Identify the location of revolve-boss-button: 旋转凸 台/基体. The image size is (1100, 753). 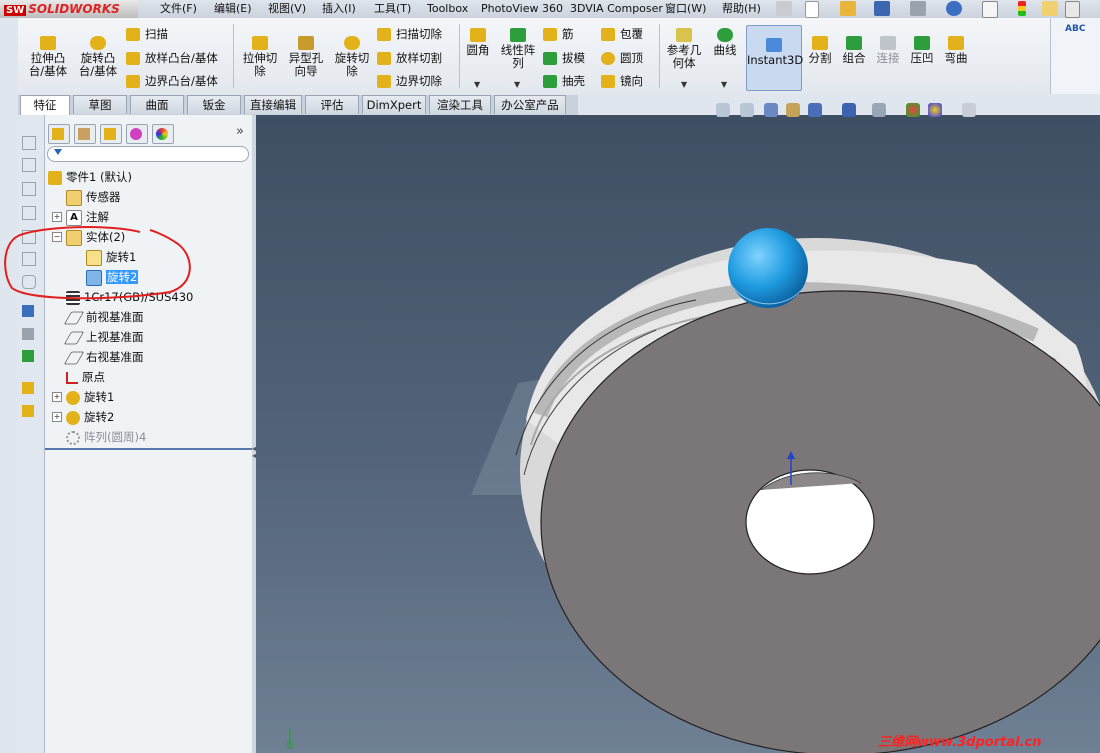
(98, 57).